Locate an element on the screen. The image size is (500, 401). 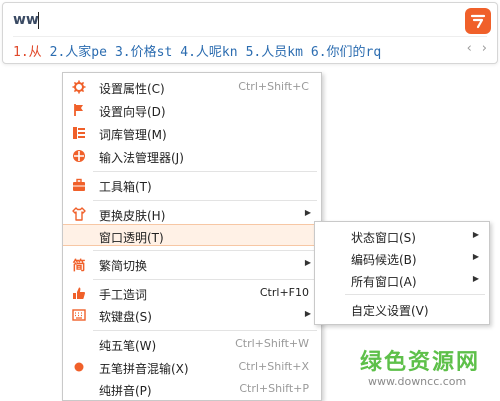
watermark: 绿色资源网 www.downcc.com is located at coordinates (425, 369).